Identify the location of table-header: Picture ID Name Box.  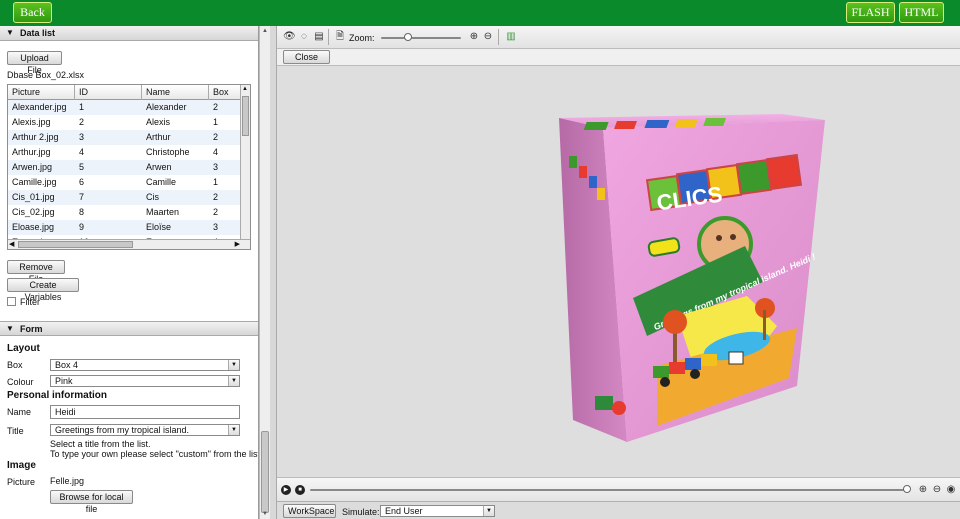
(124, 92).